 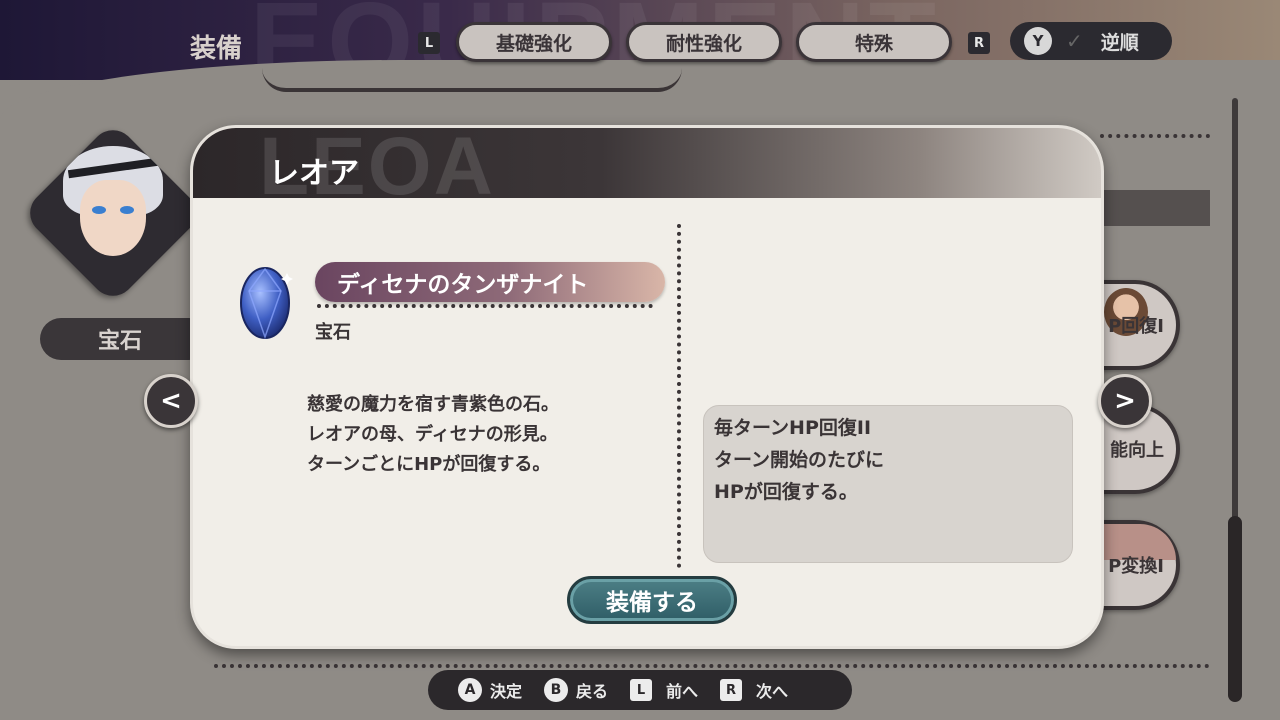 I want to click on skill-chip-label: P回復I, so click(x=1136, y=326).